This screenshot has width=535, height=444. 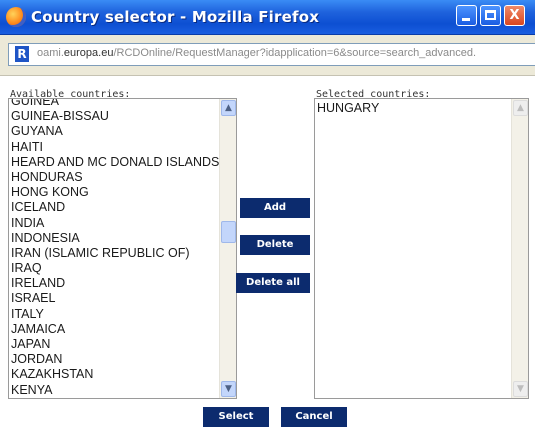 I want to click on list-item: HUNGARY, so click(x=413, y=108).